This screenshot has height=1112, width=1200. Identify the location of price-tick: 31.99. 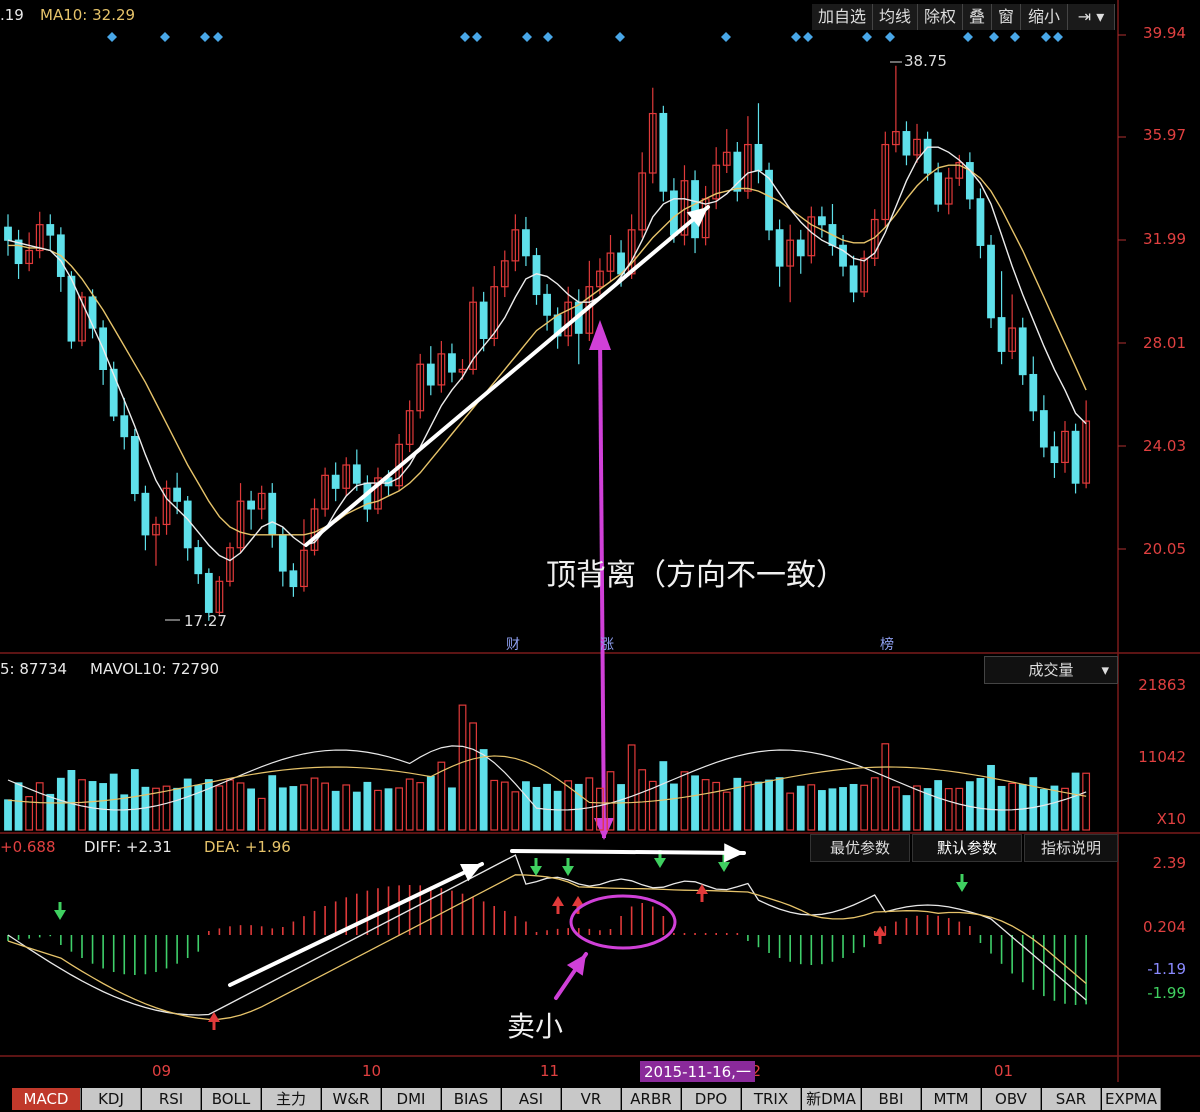
(1164, 239).